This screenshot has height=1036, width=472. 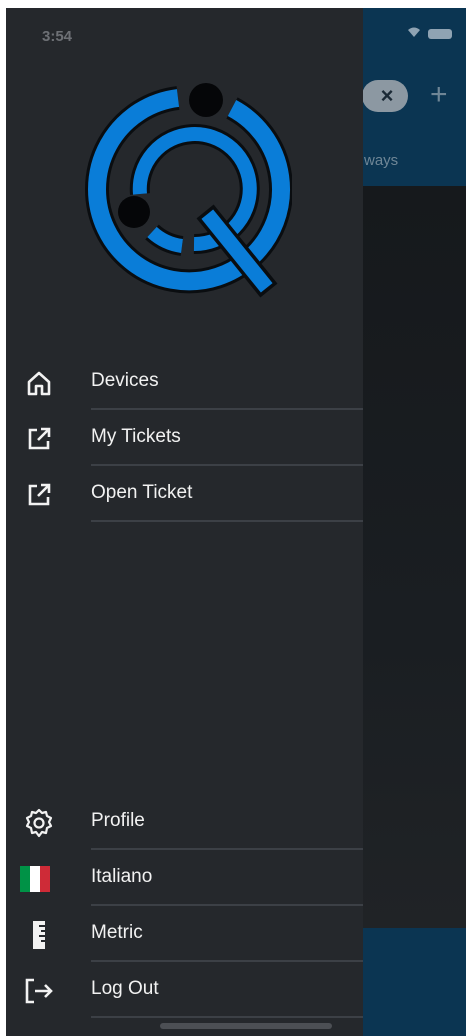 I want to click on clear-search-button: ×, so click(x=385, y=96).